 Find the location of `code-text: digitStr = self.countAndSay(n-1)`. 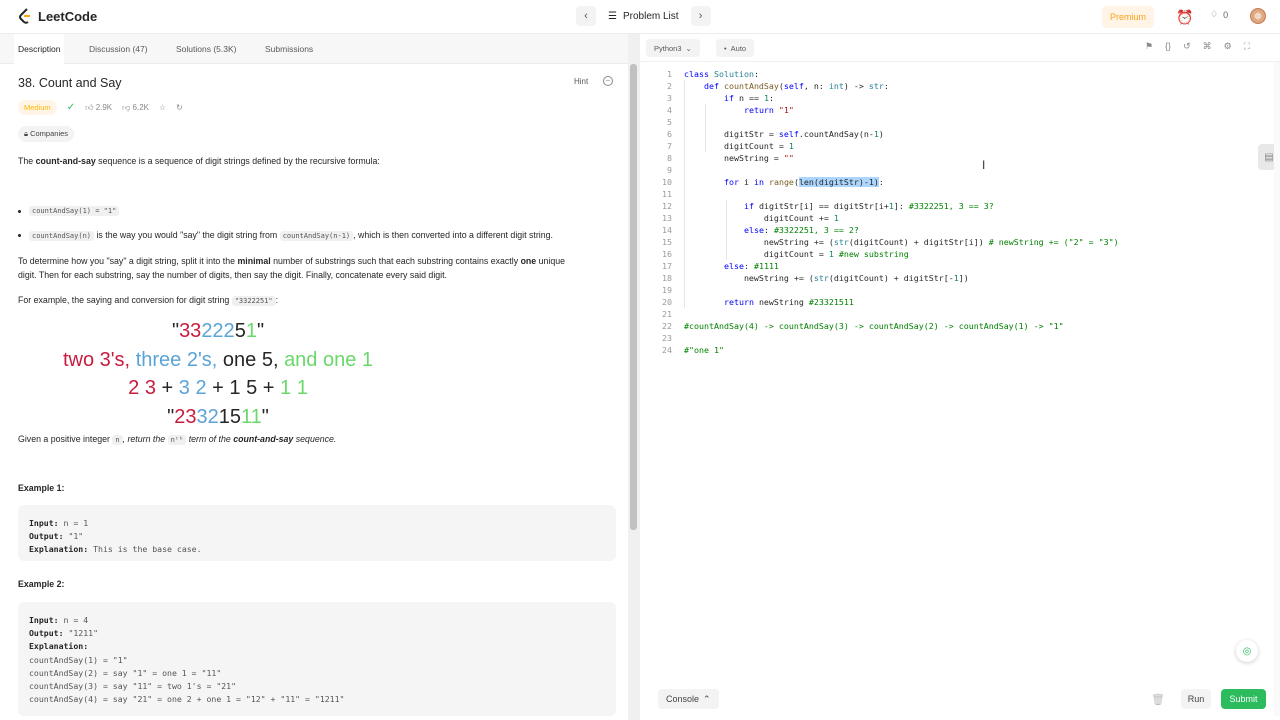

code-text: digitStr = self.countAndSay(n-1) is located at coordinates (784, 134).